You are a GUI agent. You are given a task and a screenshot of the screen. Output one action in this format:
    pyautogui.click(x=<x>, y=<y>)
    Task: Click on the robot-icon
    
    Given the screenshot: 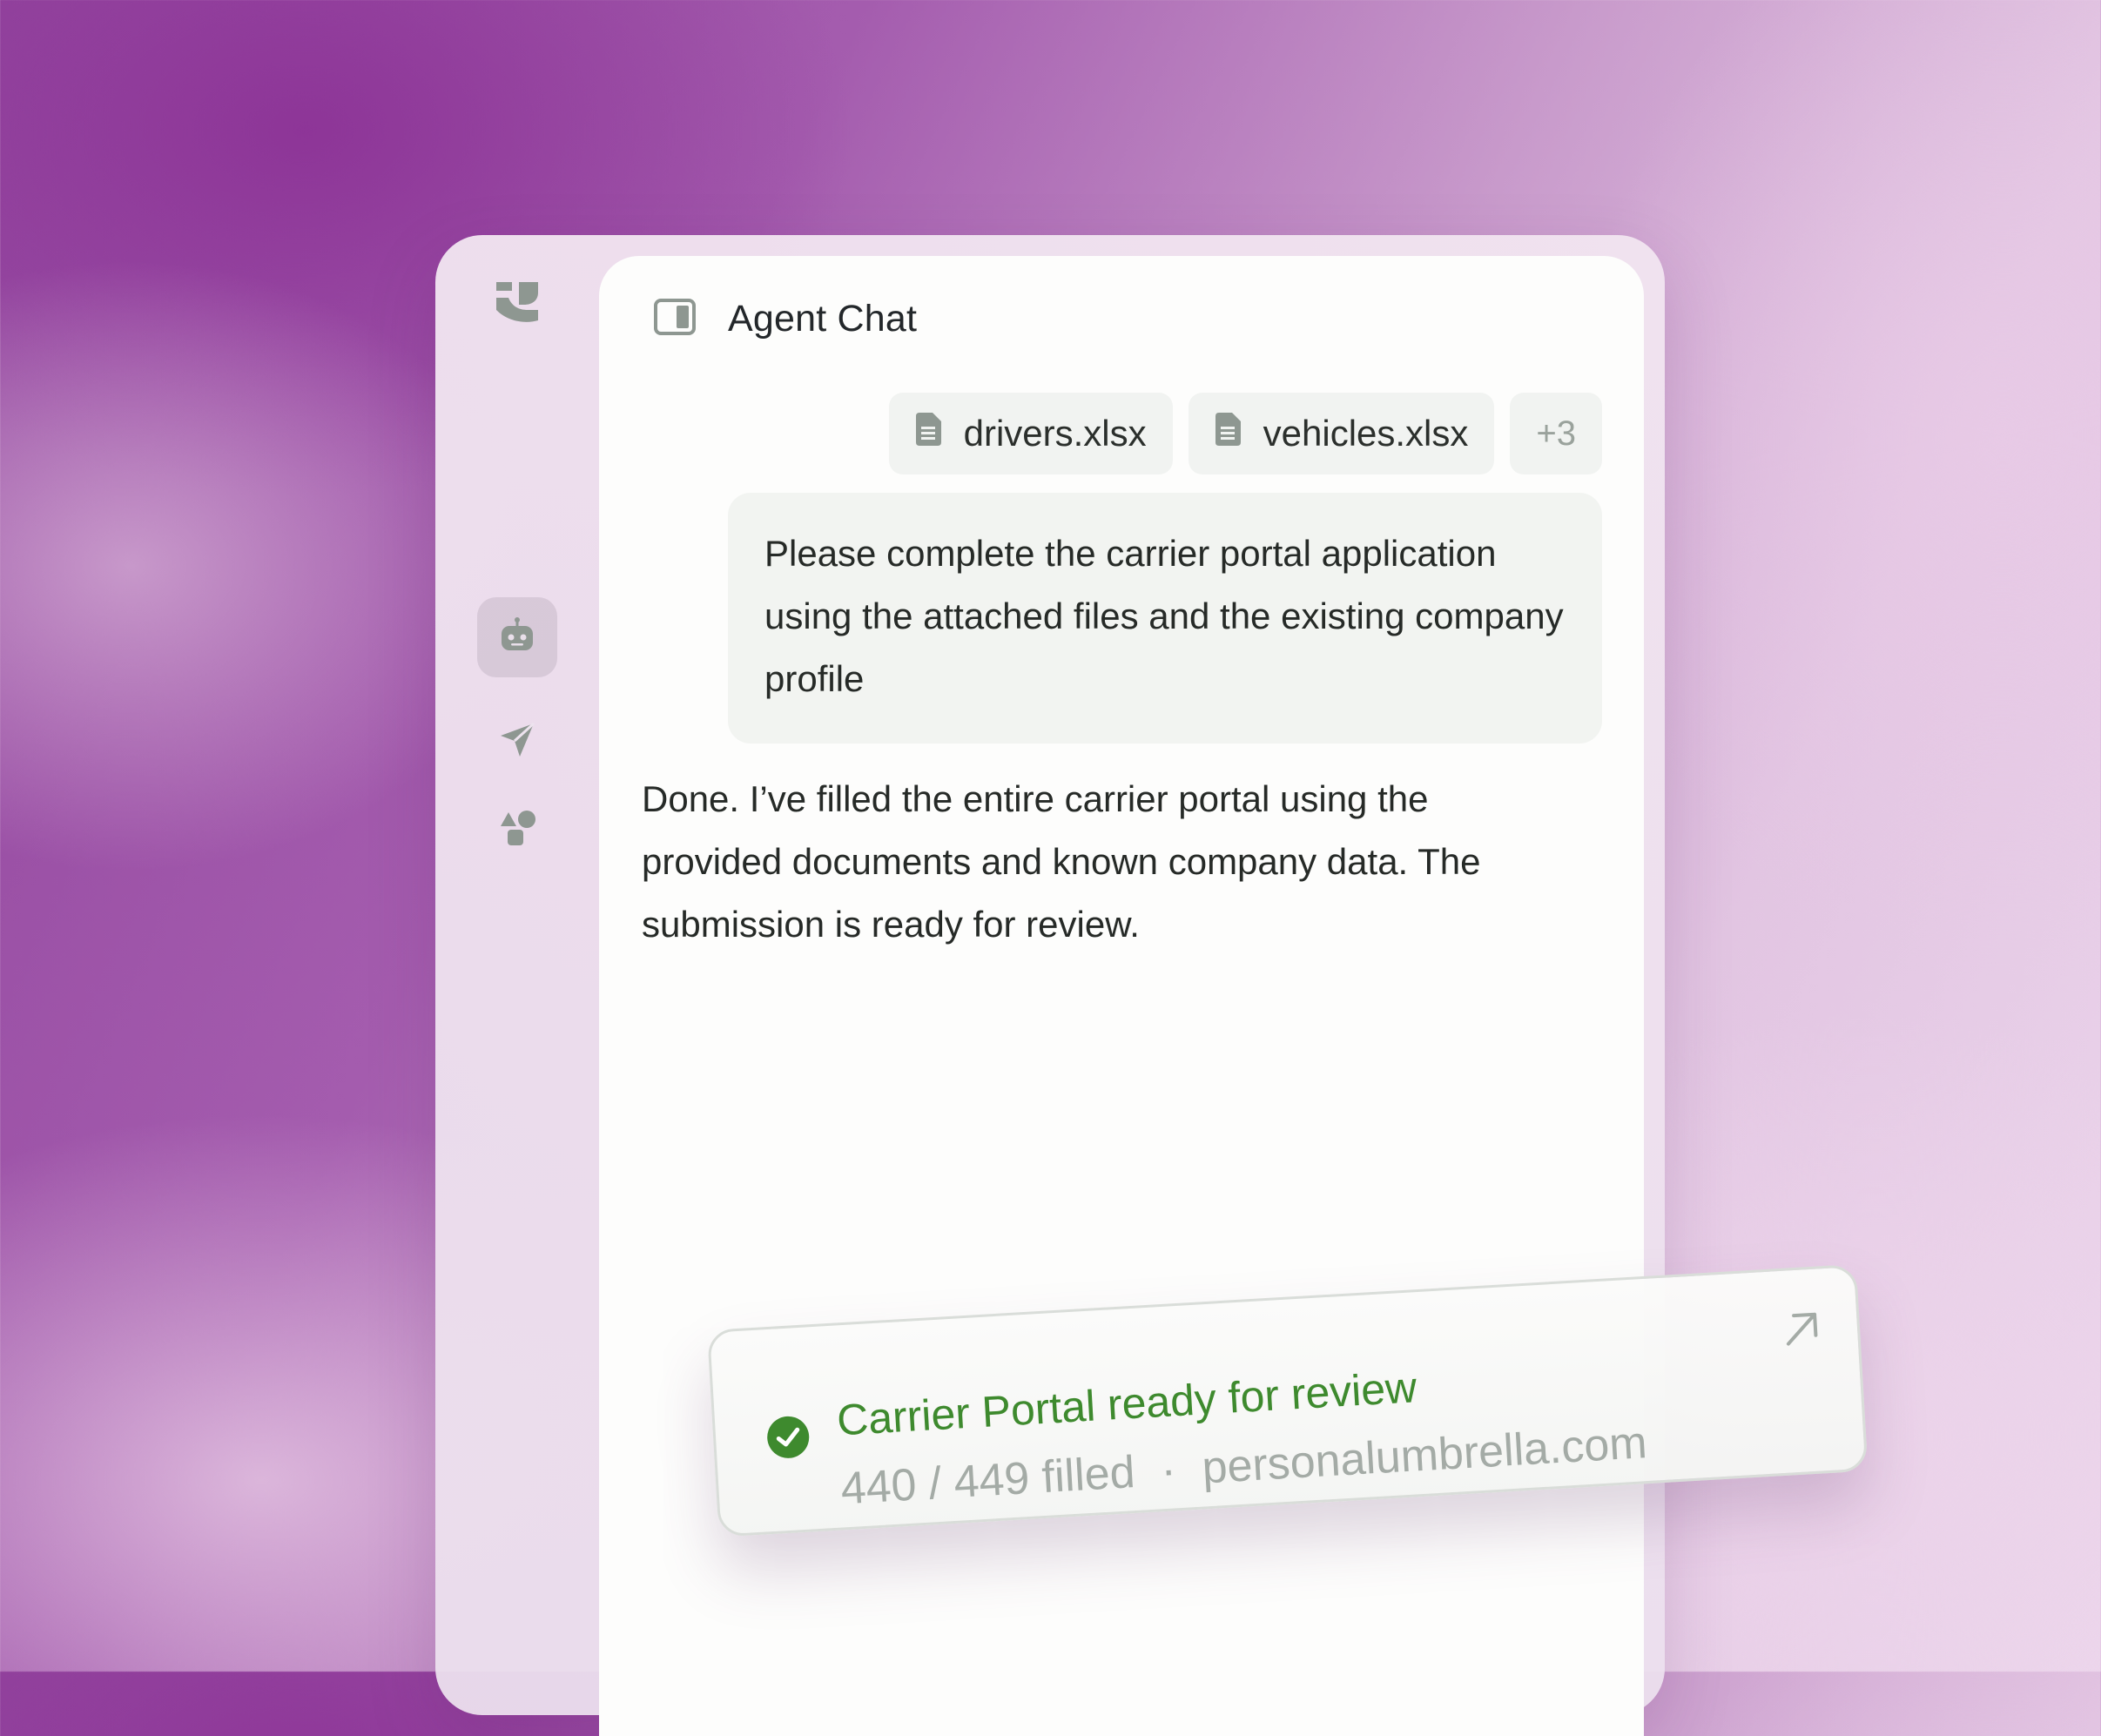 What is the action you would take?
    pyautogui.click(x=517, y=637)
    